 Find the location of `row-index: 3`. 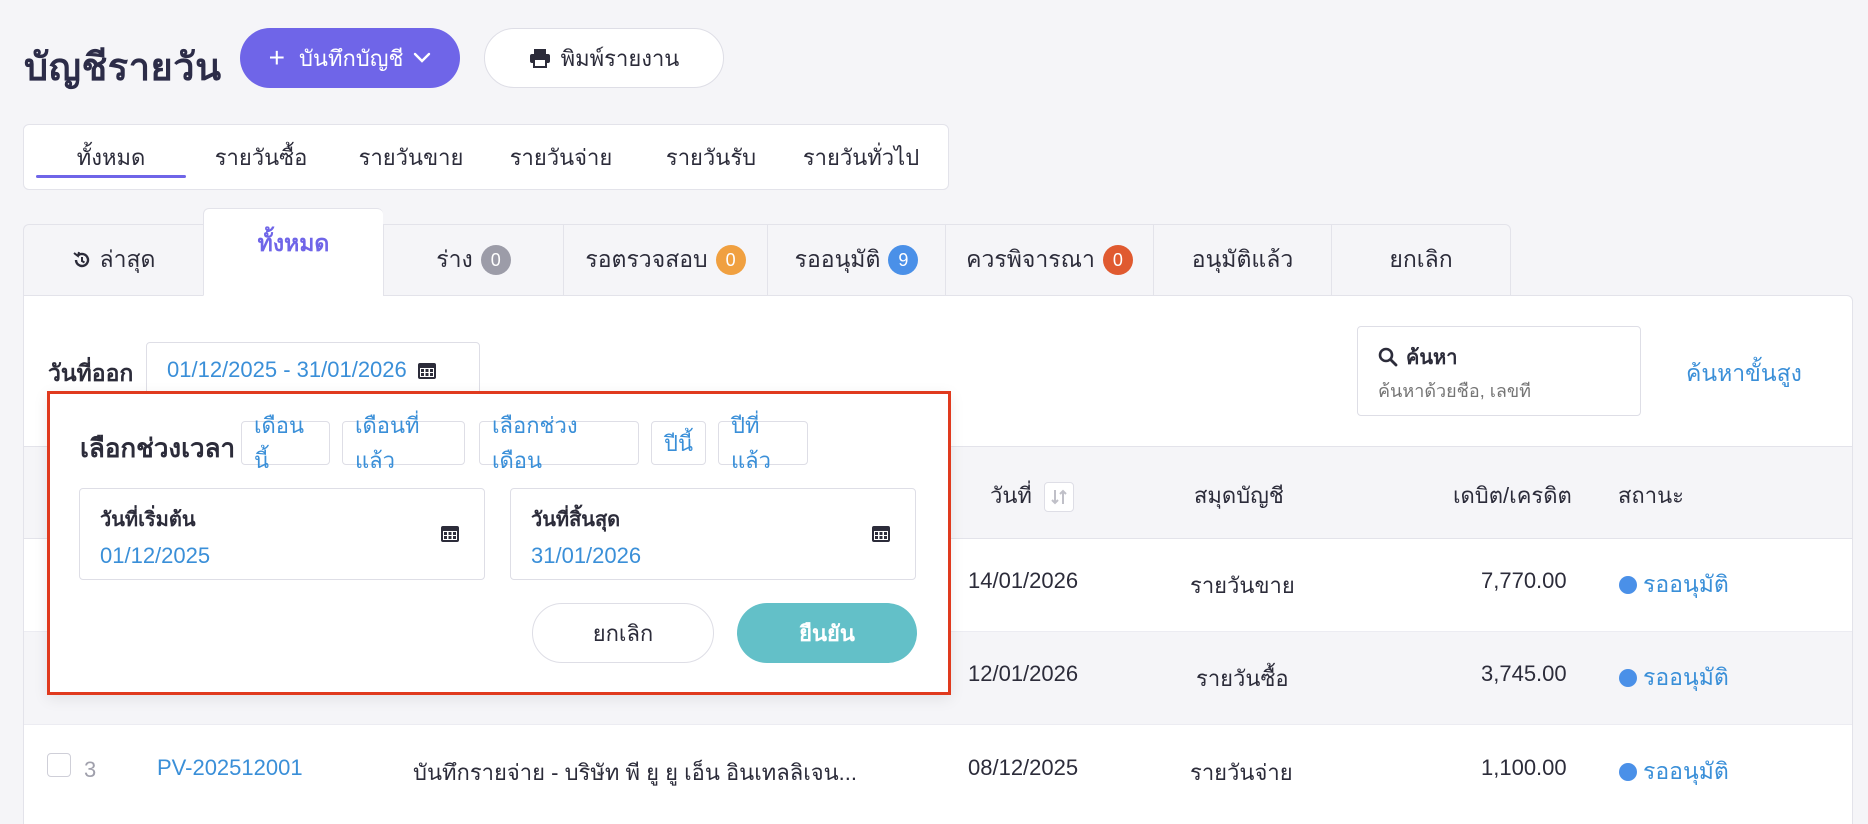

row-index: 3 is located at coordinates (90, 769).